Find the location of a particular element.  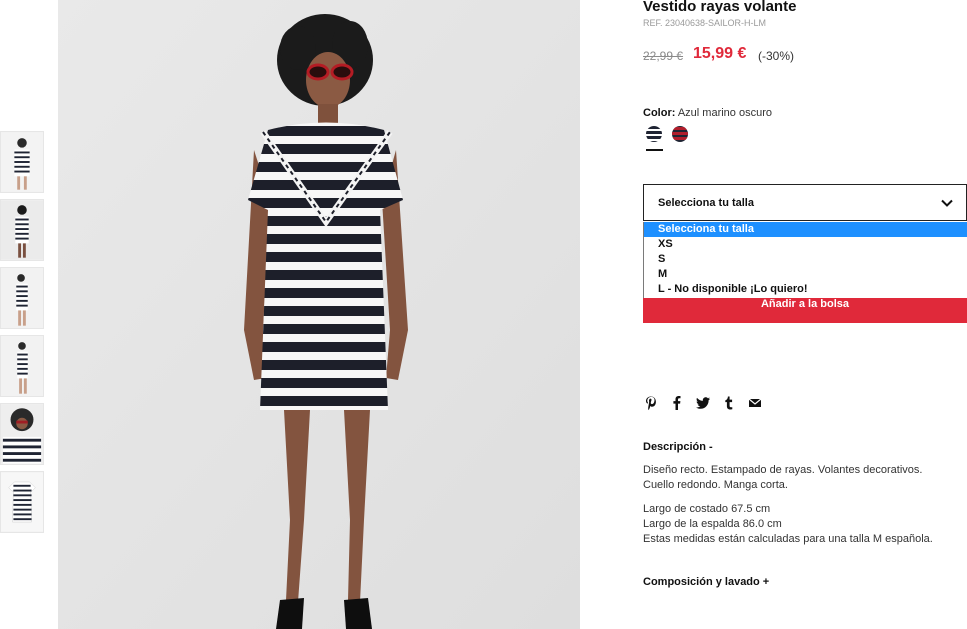

size-select: Selecciona tu talla is located at coordinates (805, 202).